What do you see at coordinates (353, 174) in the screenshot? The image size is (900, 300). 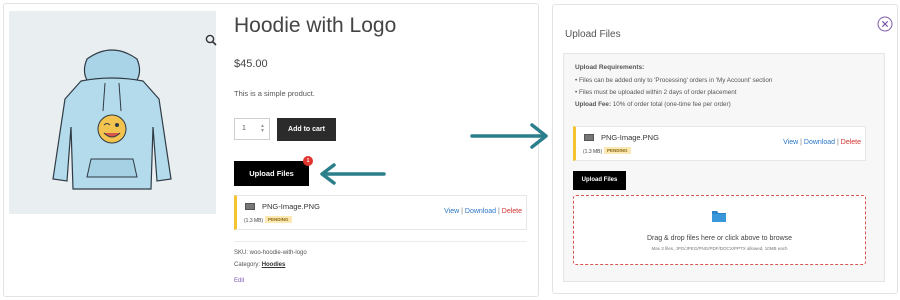 I see `arrow-left-icon` at bounding box center [353, 174].